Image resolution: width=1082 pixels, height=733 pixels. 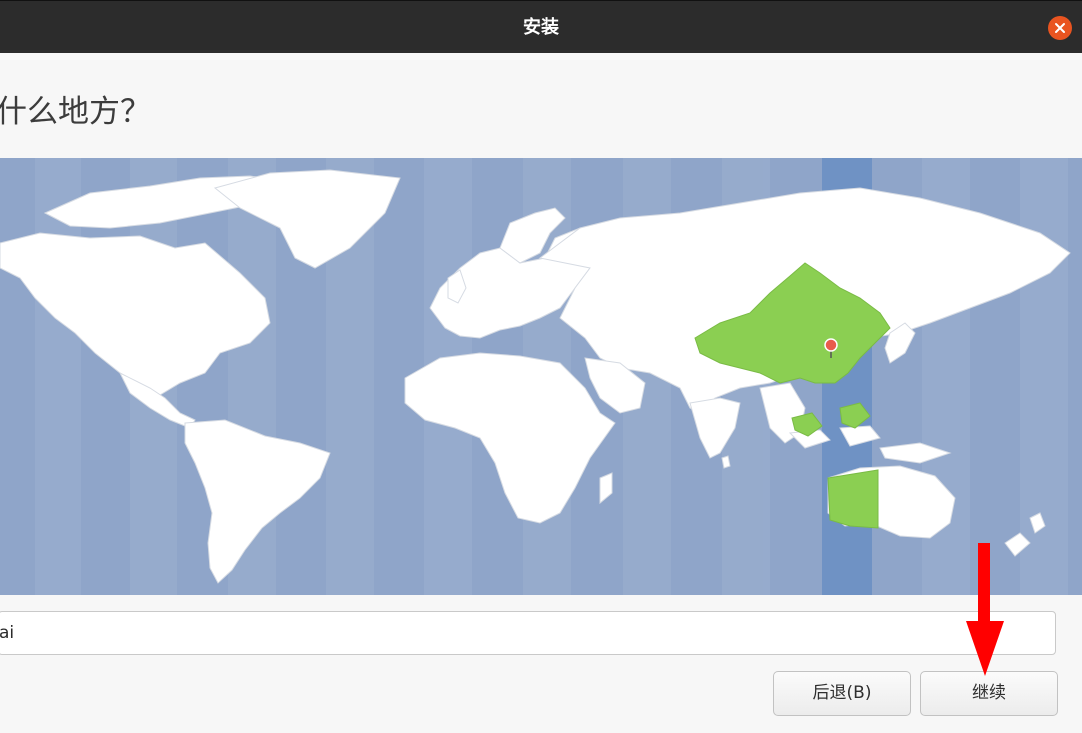 I want to click on close-icon, so click(x=1060, y=28).